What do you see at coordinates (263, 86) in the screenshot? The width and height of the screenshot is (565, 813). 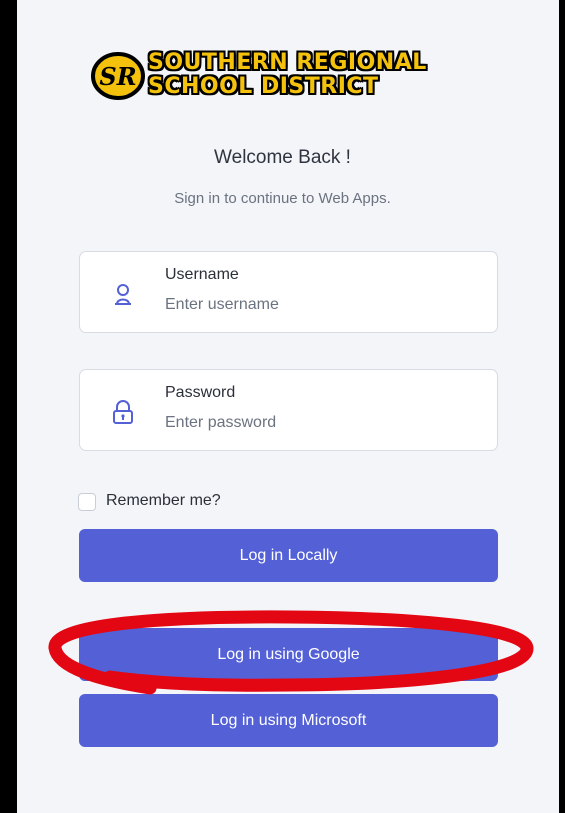 I see `logo-line-2: SCHOOL DISTRICT` at bounding box center [263, 86].